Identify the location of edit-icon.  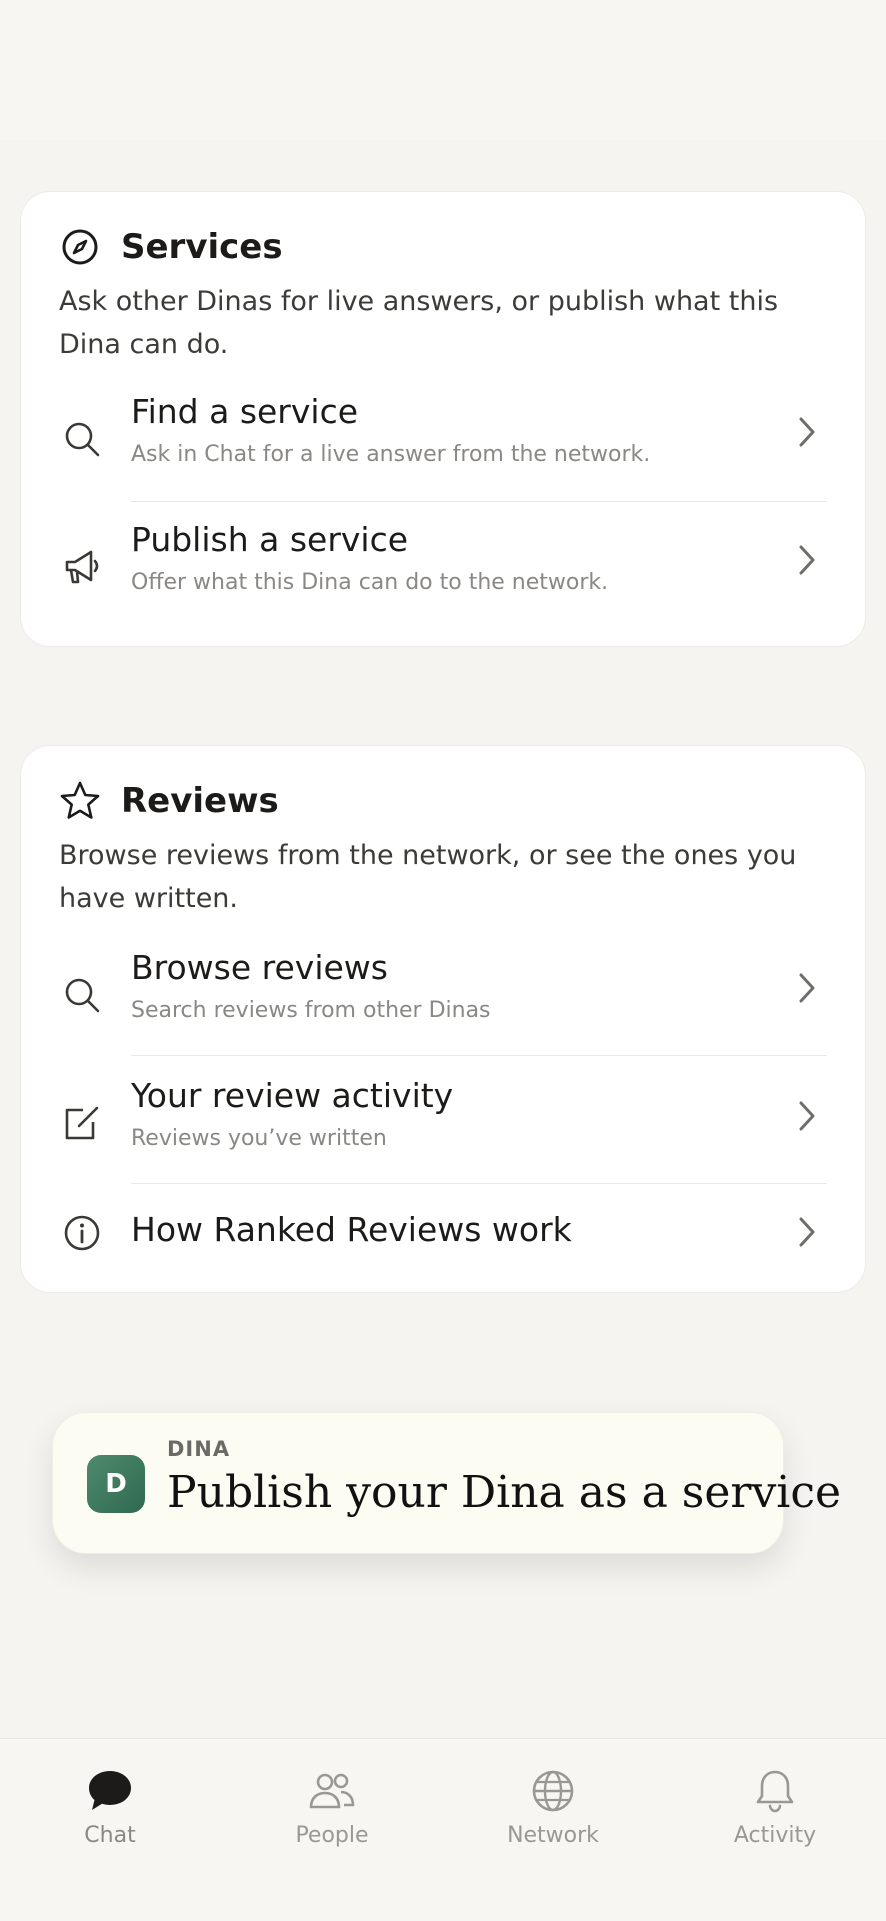
(82, 1123).